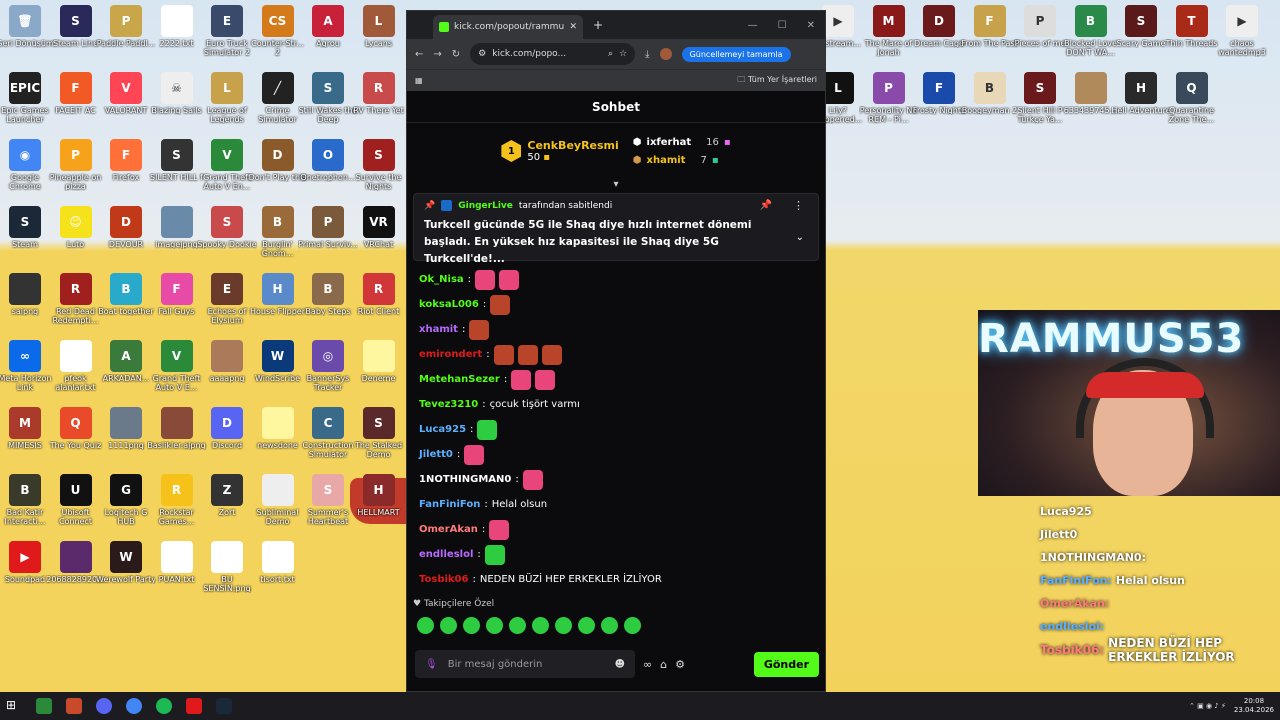 This screenshot has width=1280, height=720. Describe the element at coordinates (379, 433) in the screenshot. I see `desktop-icon: S The Stalked Demo` at that location.